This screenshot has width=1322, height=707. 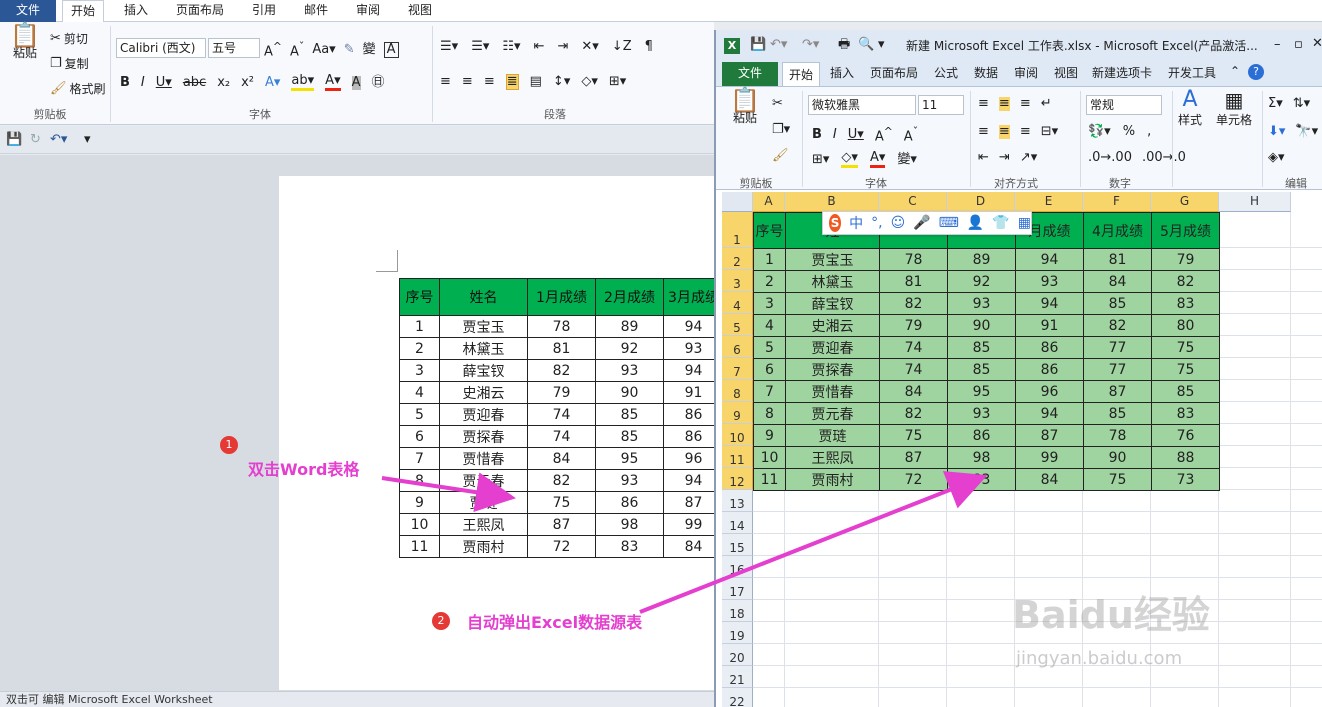 What do you see at coordinates (629, 524) in the screenshot?
I see `word-table-cell: 98` at bounding box center [629, 524].